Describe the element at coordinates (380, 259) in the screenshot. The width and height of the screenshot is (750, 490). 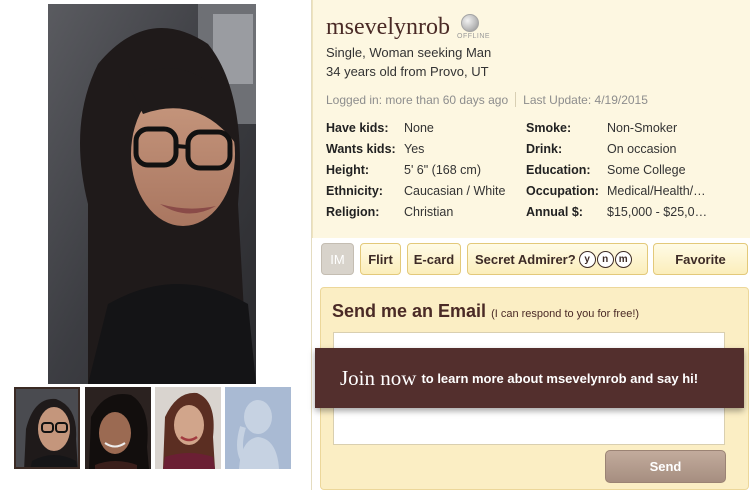
I see `flirt-button: Flirt` at that location.